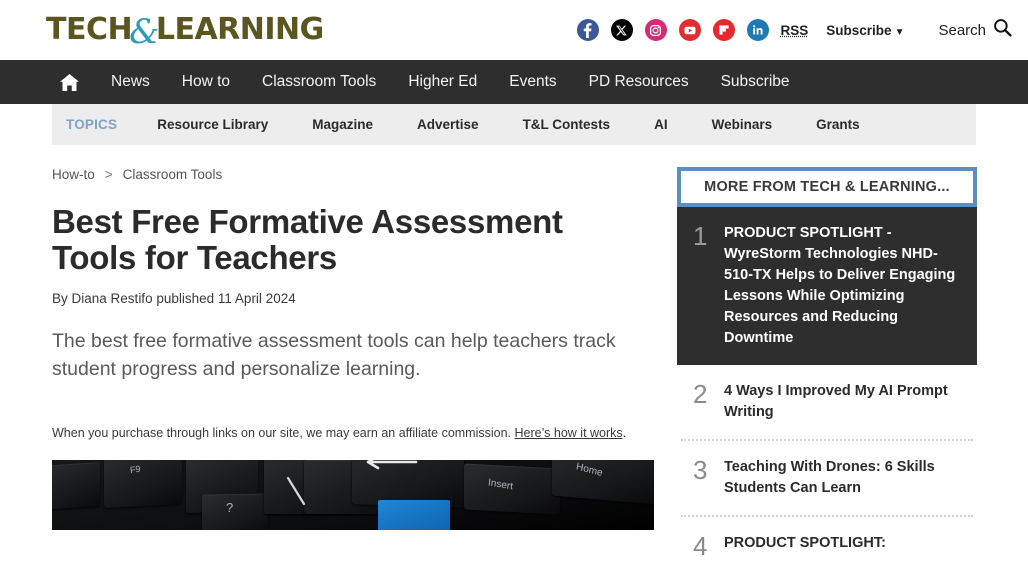 This screenshot has height=578, width=1028. I want to click on breadcrumb-item-classroom-tools: Classroom Tools, so click(173, 174).